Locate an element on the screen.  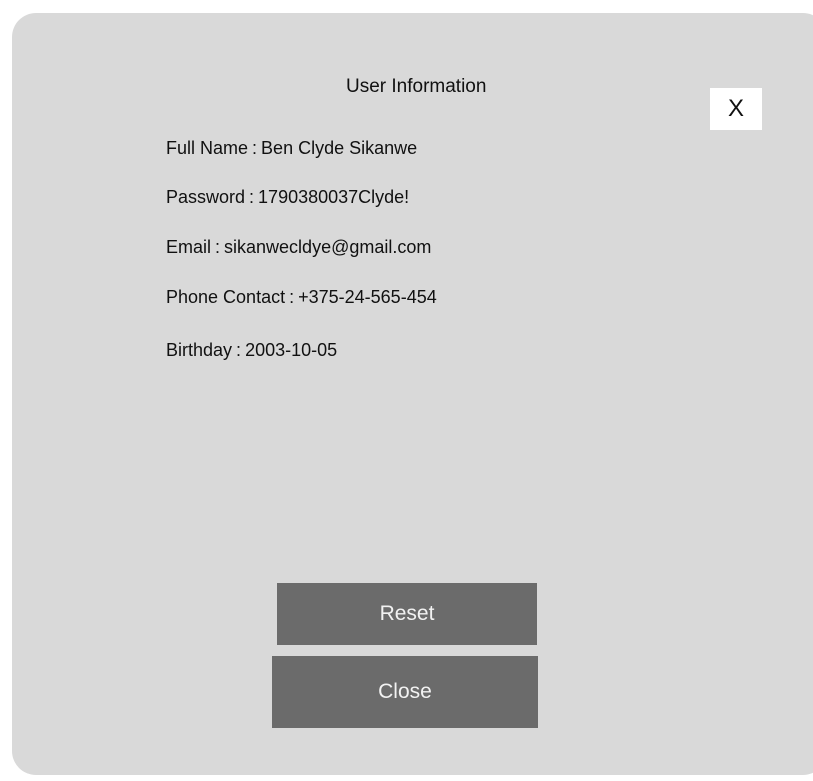
birthday-line: Birthday:2003-10-05 is located at coordinates (252, 350).